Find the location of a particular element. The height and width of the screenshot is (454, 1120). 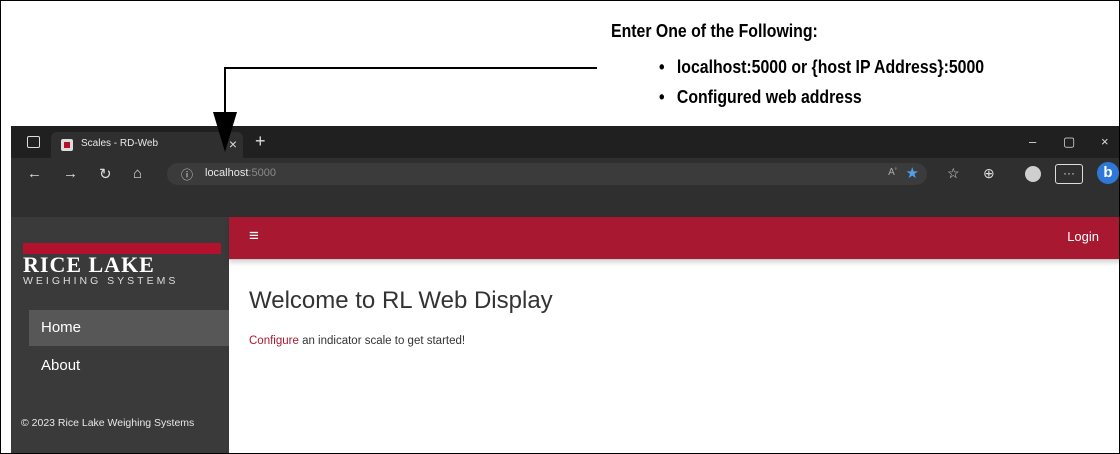

menu-icon: ≡ is located at coordinates (254, 236).